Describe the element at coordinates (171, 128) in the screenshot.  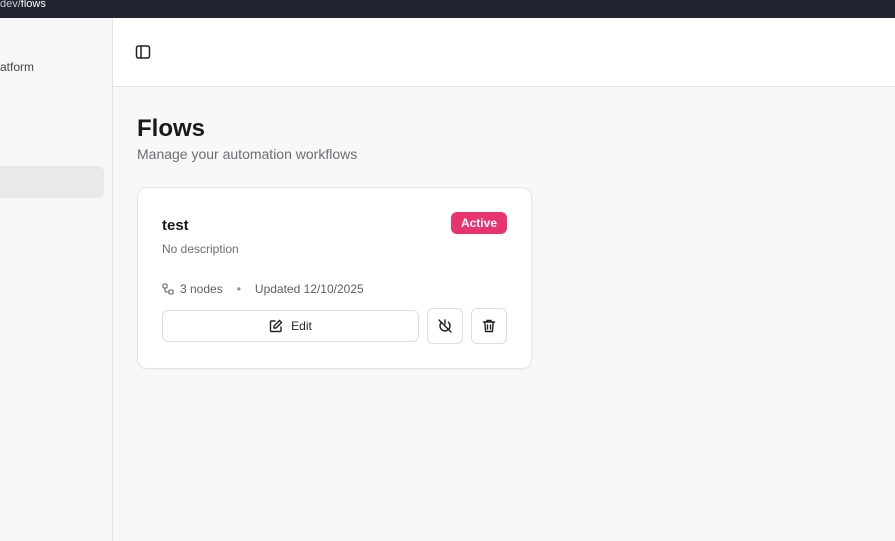
I see `page-title: Flows` at that location.